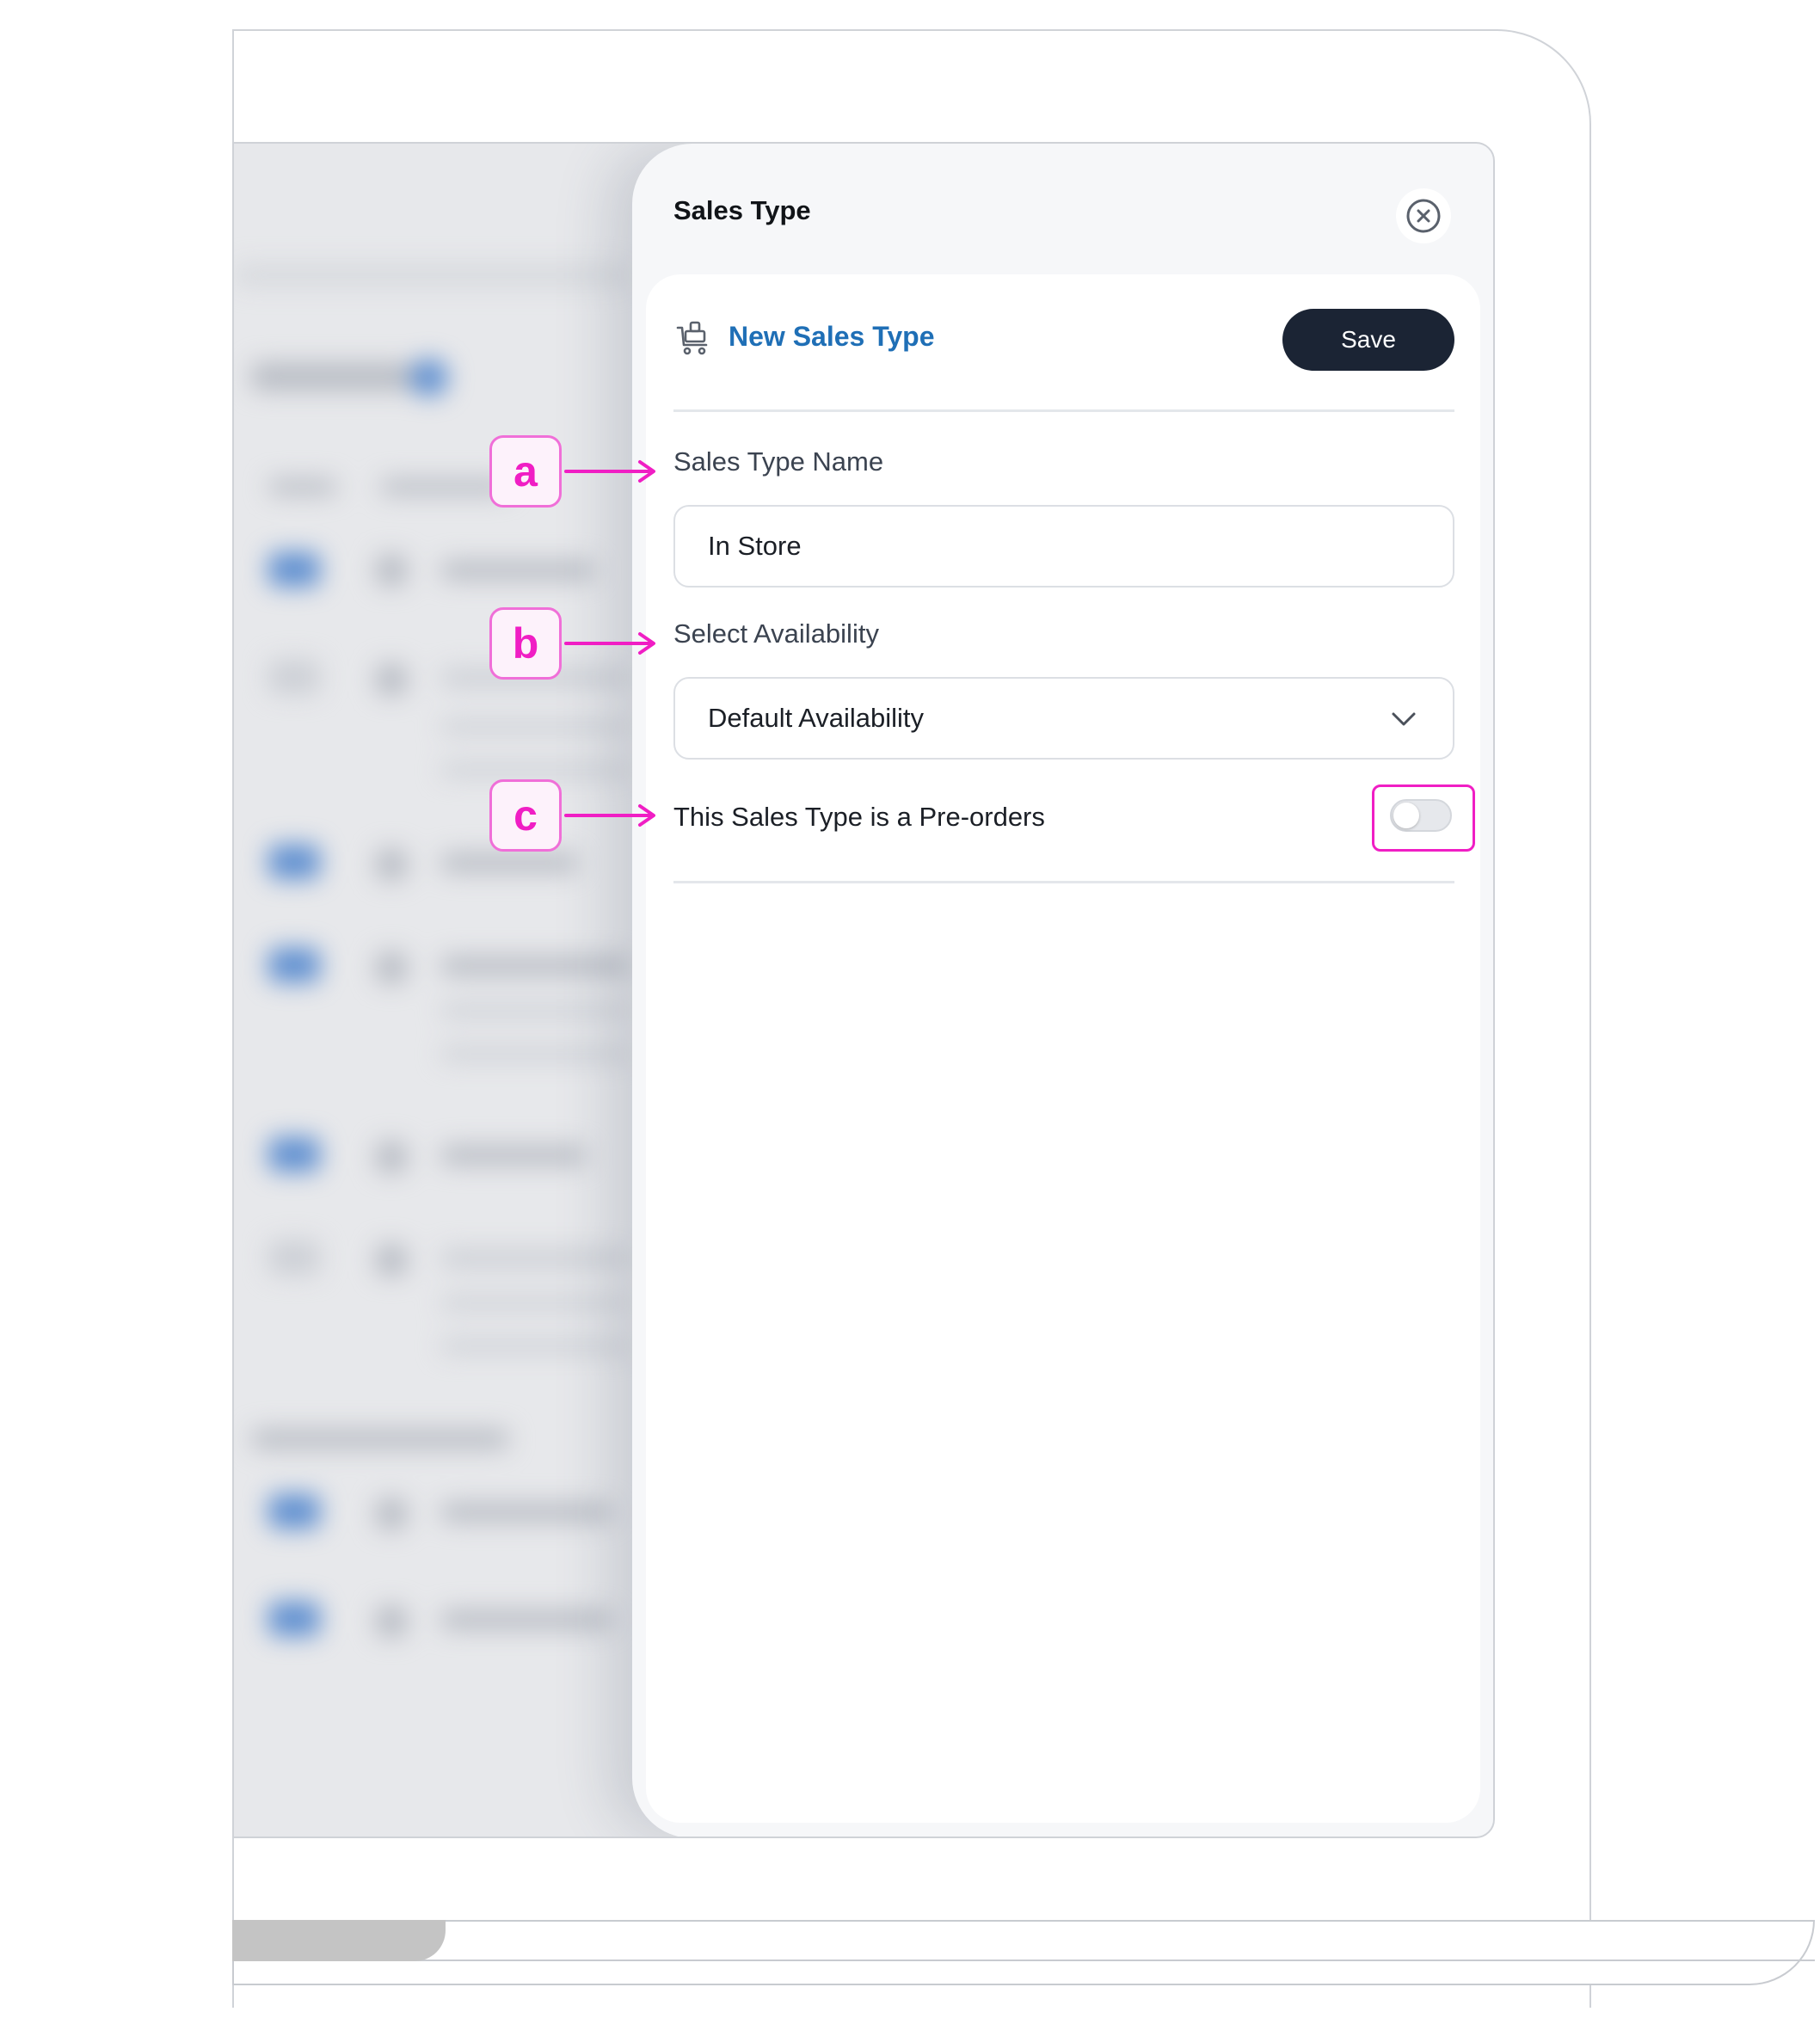 The width and height of the screenshot is (1820, 2018). Describe the element at coordinates (339, 1941) in the screenshot. I see `device-base-tab` at that location.